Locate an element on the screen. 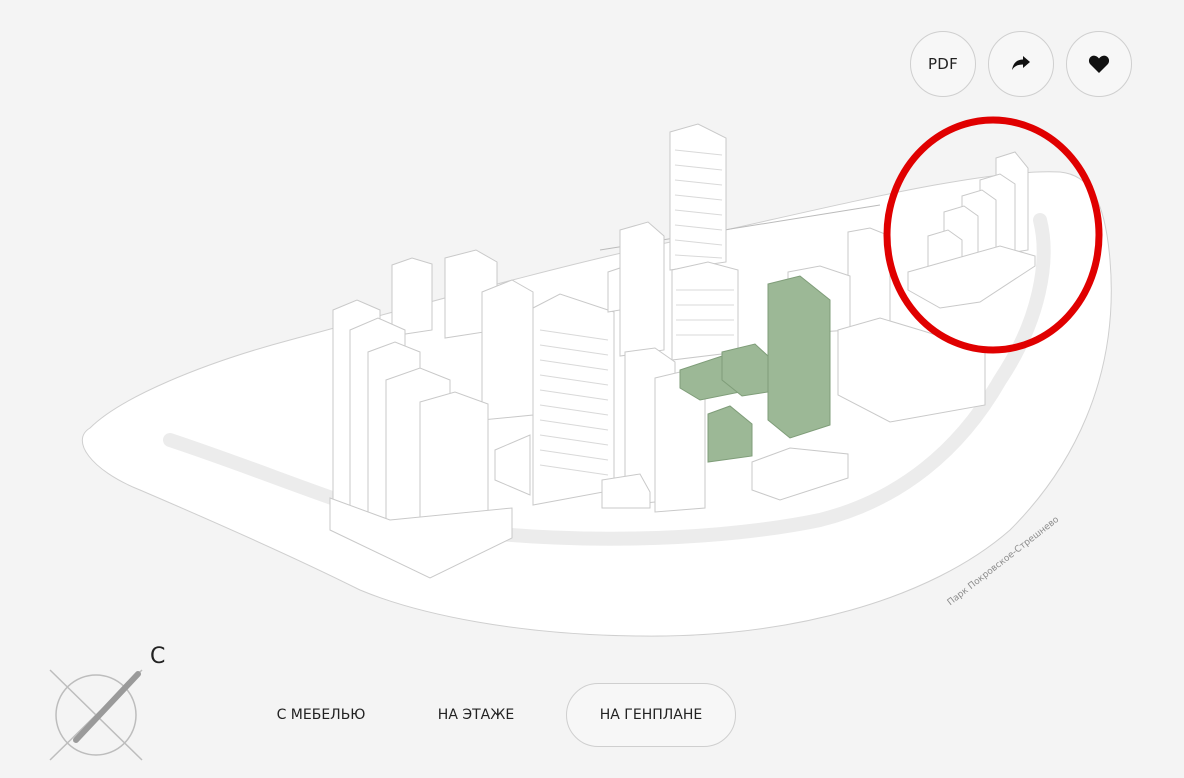  favorite-button is located at coordinates (1099, 64).